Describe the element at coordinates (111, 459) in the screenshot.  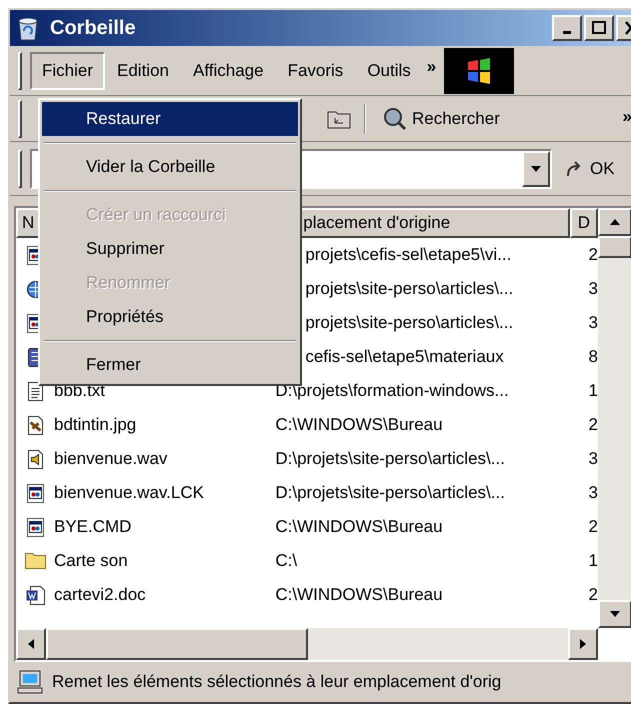
I see `file-name: bienvenue.wav` at that location.